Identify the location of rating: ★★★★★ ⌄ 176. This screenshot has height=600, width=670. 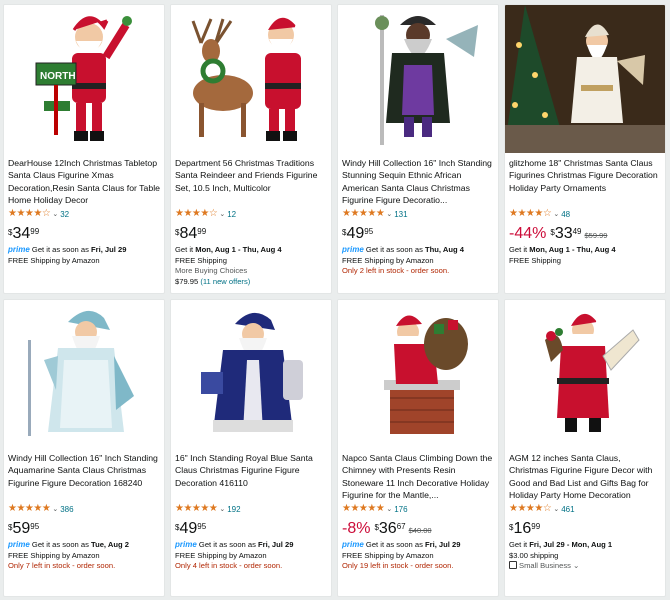
(418, 509).